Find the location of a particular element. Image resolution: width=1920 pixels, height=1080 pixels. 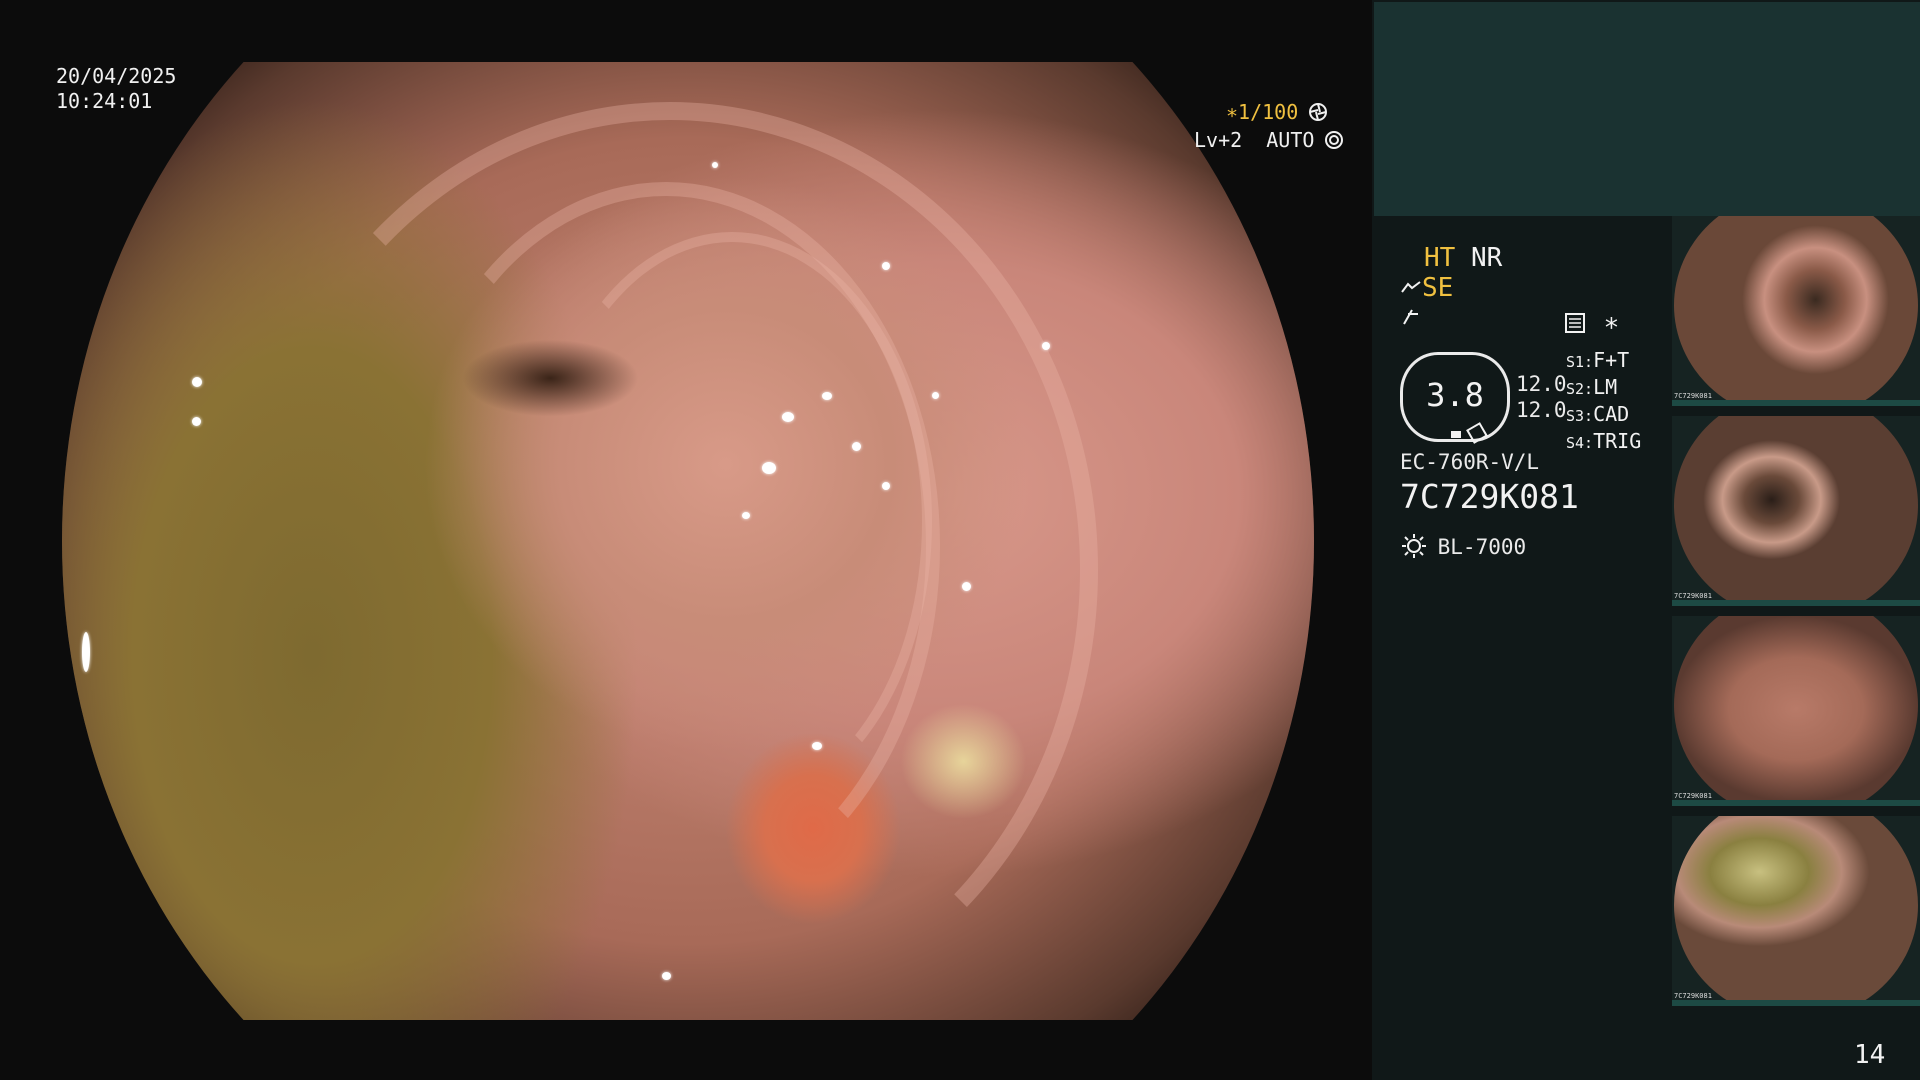

mode-ht: HT is located at coordinates (1440, 258).